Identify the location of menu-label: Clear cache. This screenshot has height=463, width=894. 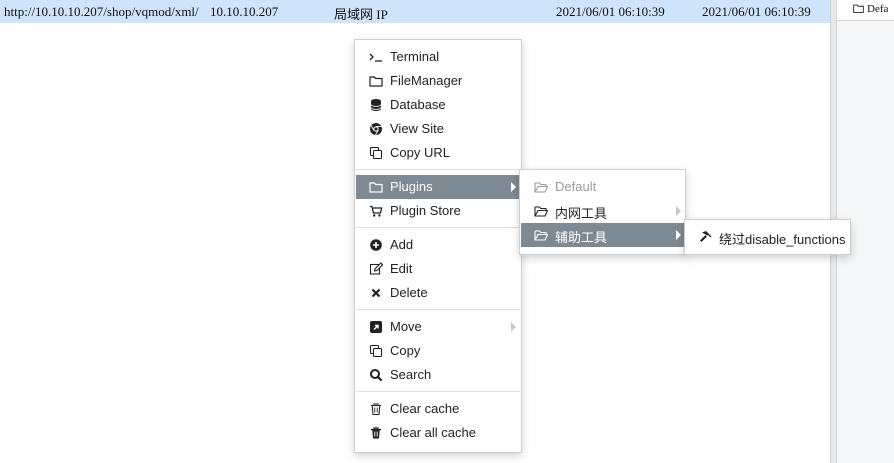
(425, 408).